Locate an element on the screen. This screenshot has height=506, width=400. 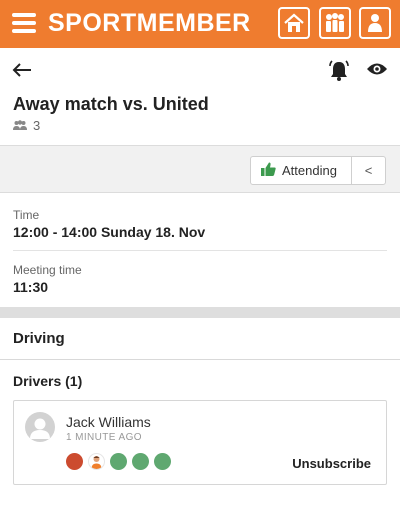
avatar is located at coordinates (40, 427).